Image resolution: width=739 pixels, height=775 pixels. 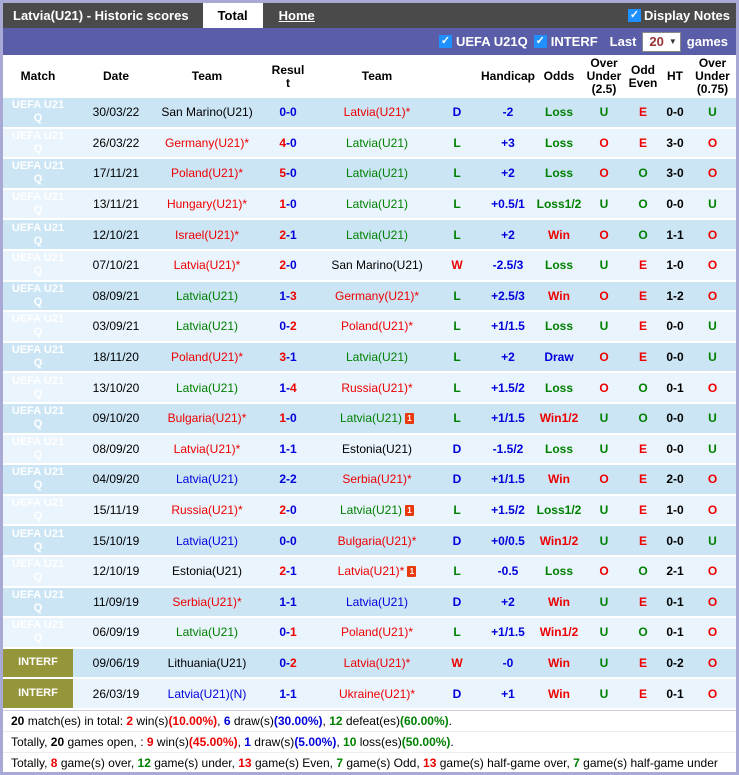 I want to click on full-time-score: 1-0, so click(x=288, y=204).